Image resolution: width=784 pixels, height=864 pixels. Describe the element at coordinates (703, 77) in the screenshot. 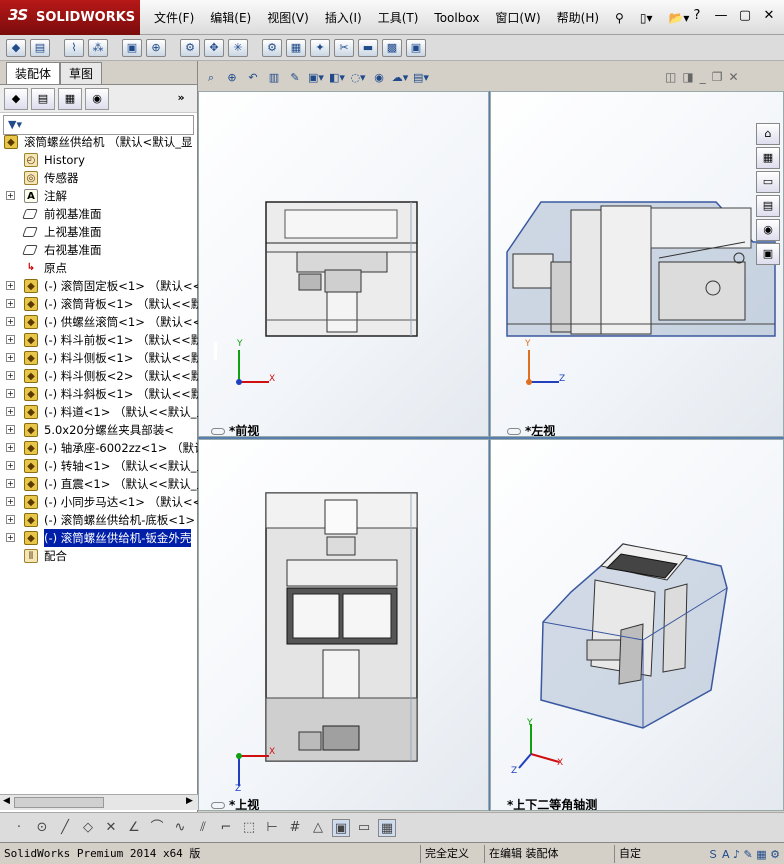

I see `viewport-minimize-button: _` at that location.